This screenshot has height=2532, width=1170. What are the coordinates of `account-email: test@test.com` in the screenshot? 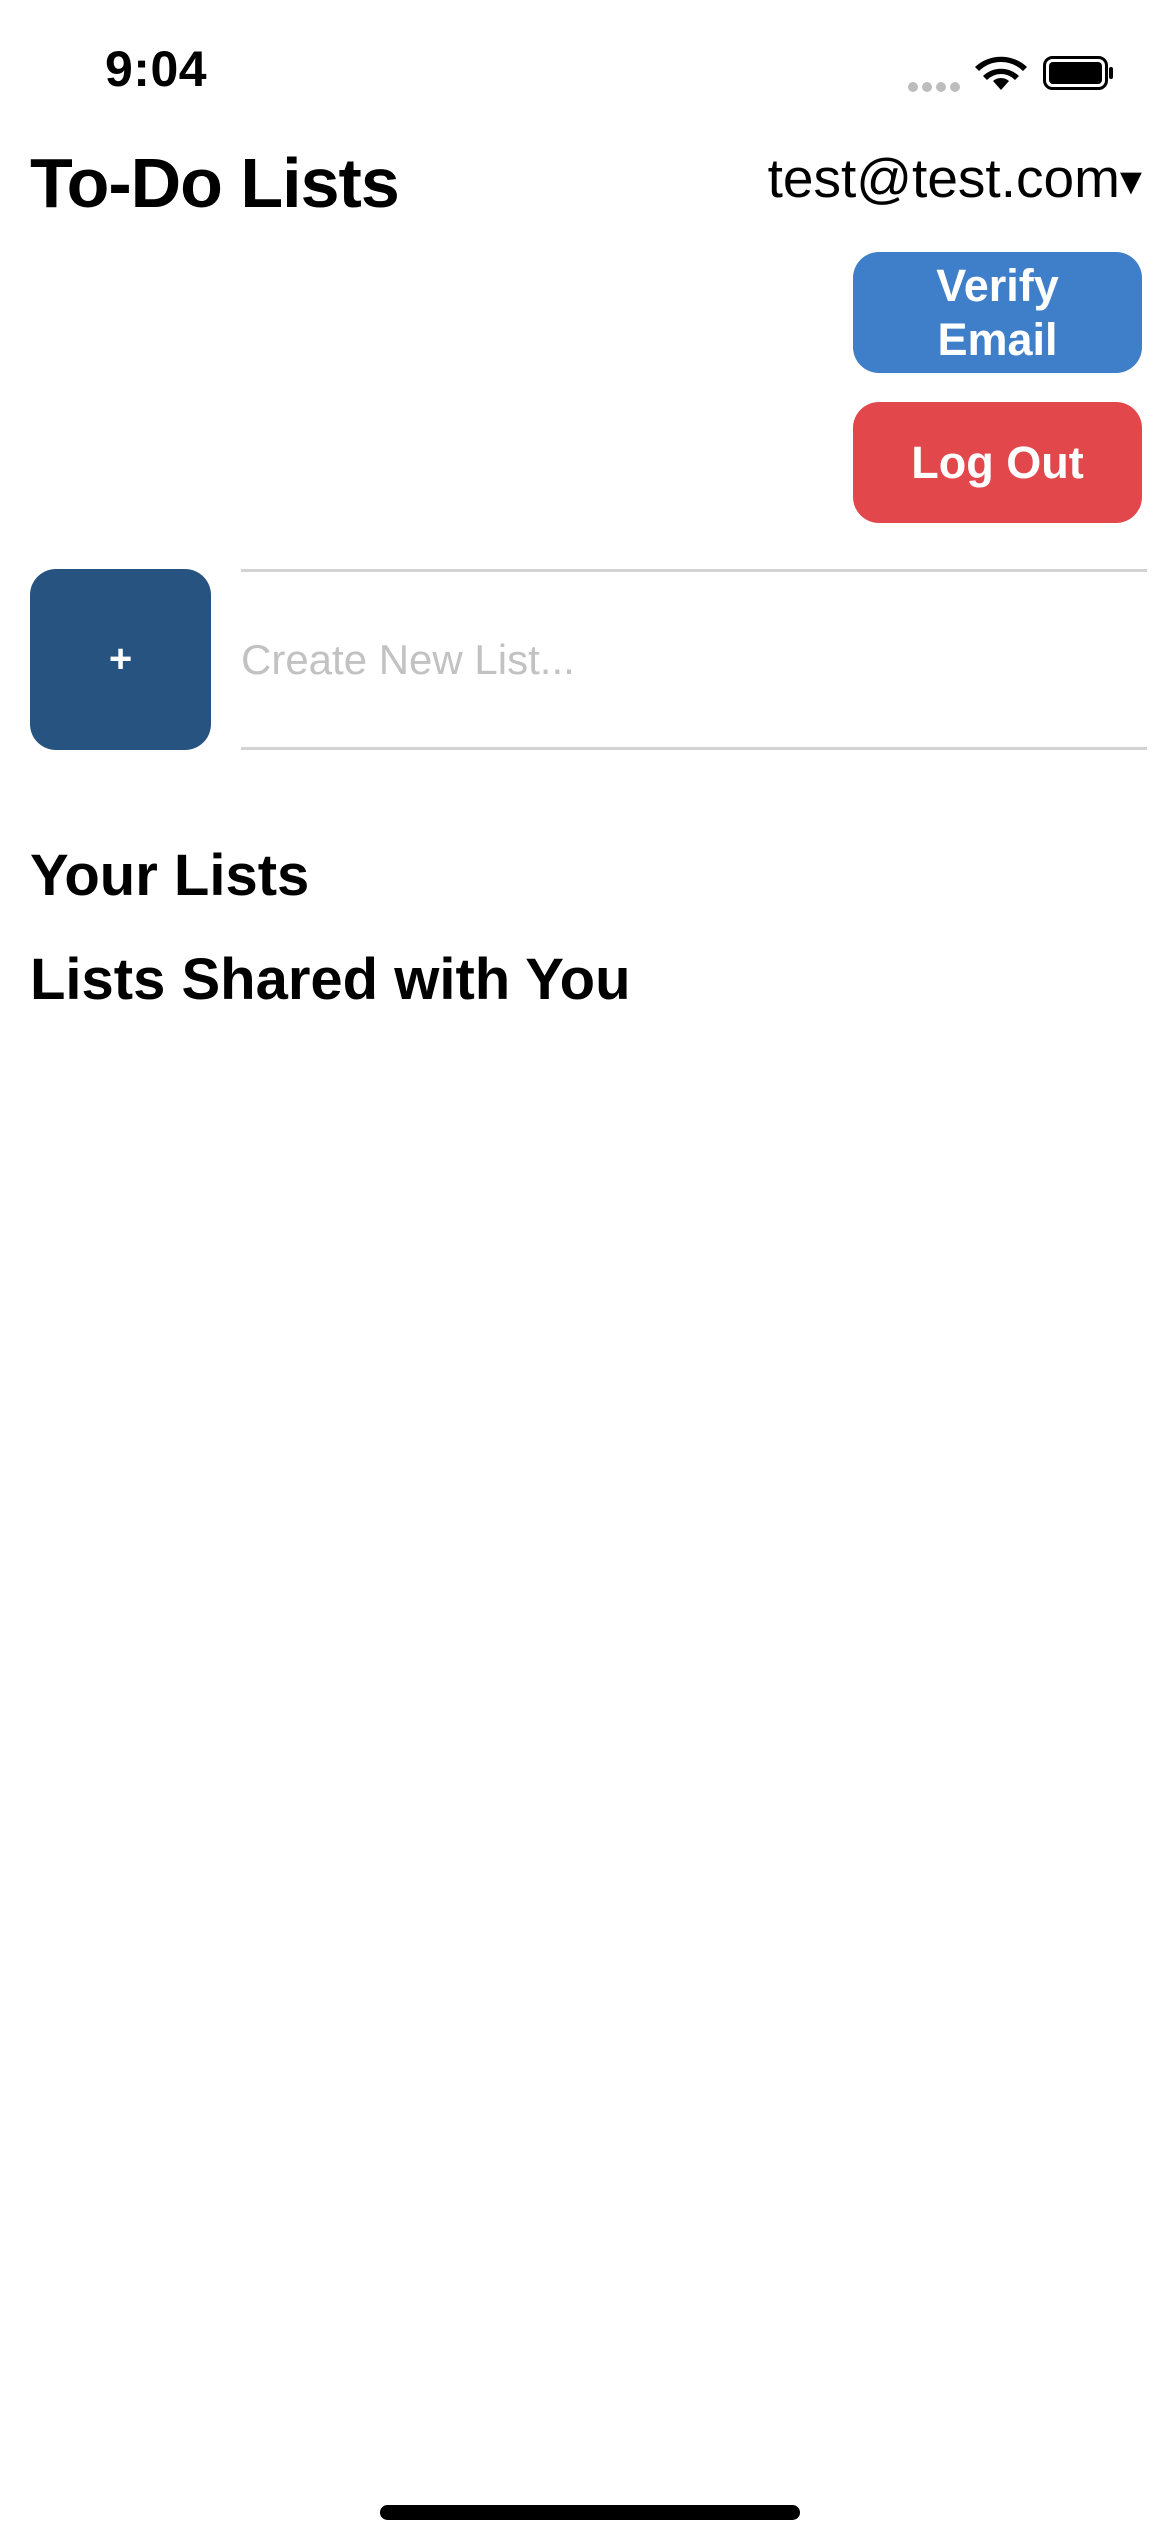 It's located at (943, 178).